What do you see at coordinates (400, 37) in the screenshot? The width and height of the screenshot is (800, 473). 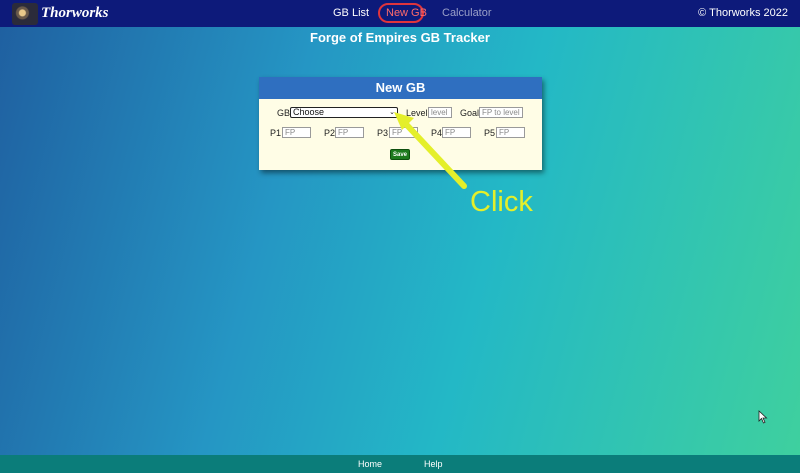 I see `page-title: Forge of Empires GB Tracker` at bounding box center [400, 37].